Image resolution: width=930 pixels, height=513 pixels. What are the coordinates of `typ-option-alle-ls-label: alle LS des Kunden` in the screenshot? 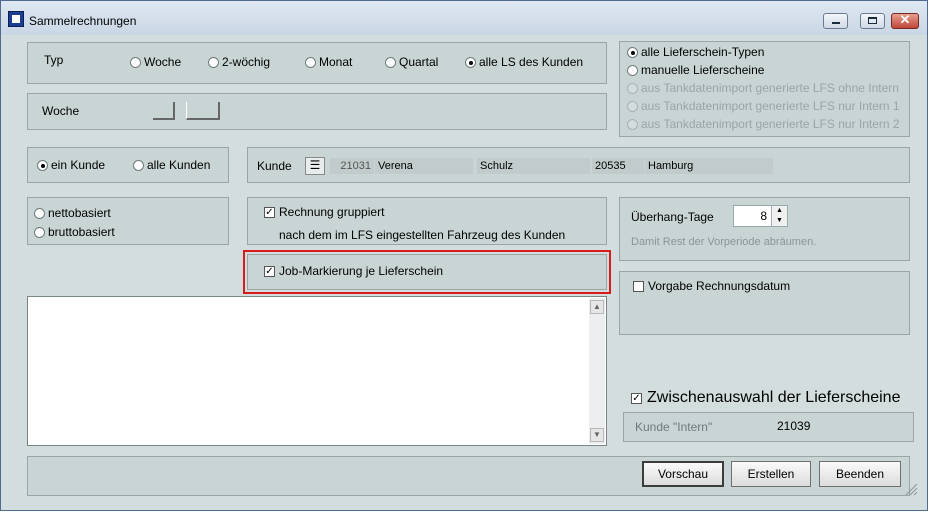 It's located at (531, 62).